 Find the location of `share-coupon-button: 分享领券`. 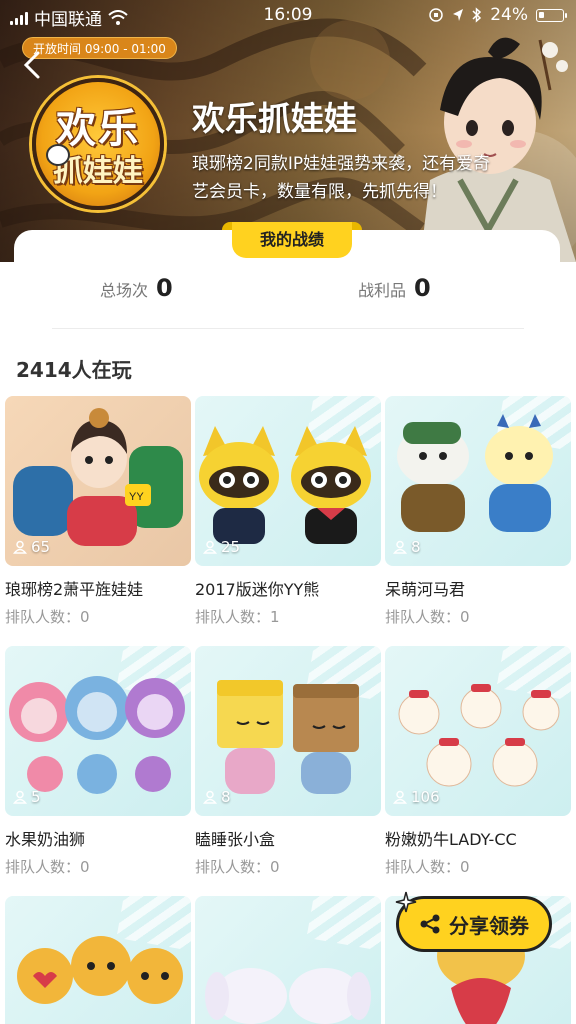

share-coupon-button: 分享领券 is located at coordinates (473, 921).